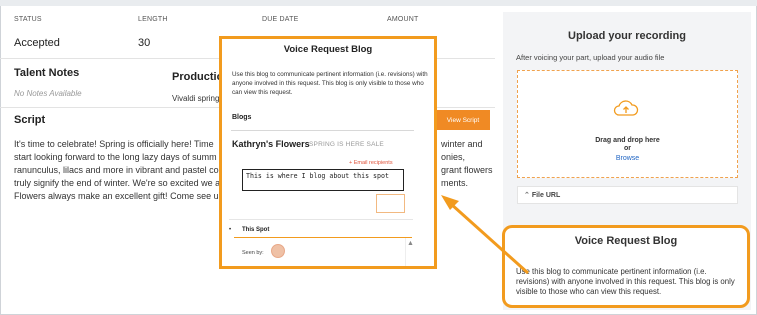 This screenshot has height=315, width=757. I want to click on post-button, so click(390, 203).